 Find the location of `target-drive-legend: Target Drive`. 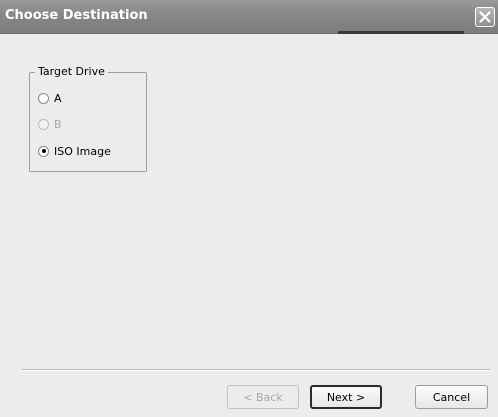

target-drive-legend: Target Drive is located at coordinates (71, 71).